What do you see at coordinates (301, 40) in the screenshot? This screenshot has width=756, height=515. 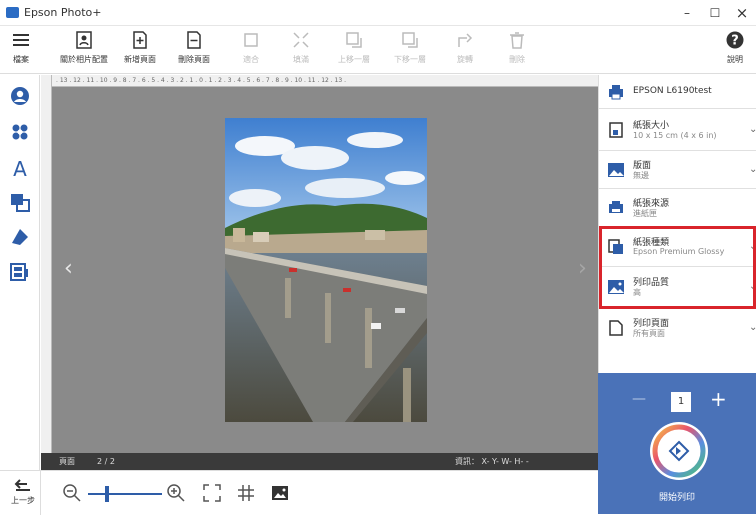 I see `fill-icon` at bounding box center [301, 40].